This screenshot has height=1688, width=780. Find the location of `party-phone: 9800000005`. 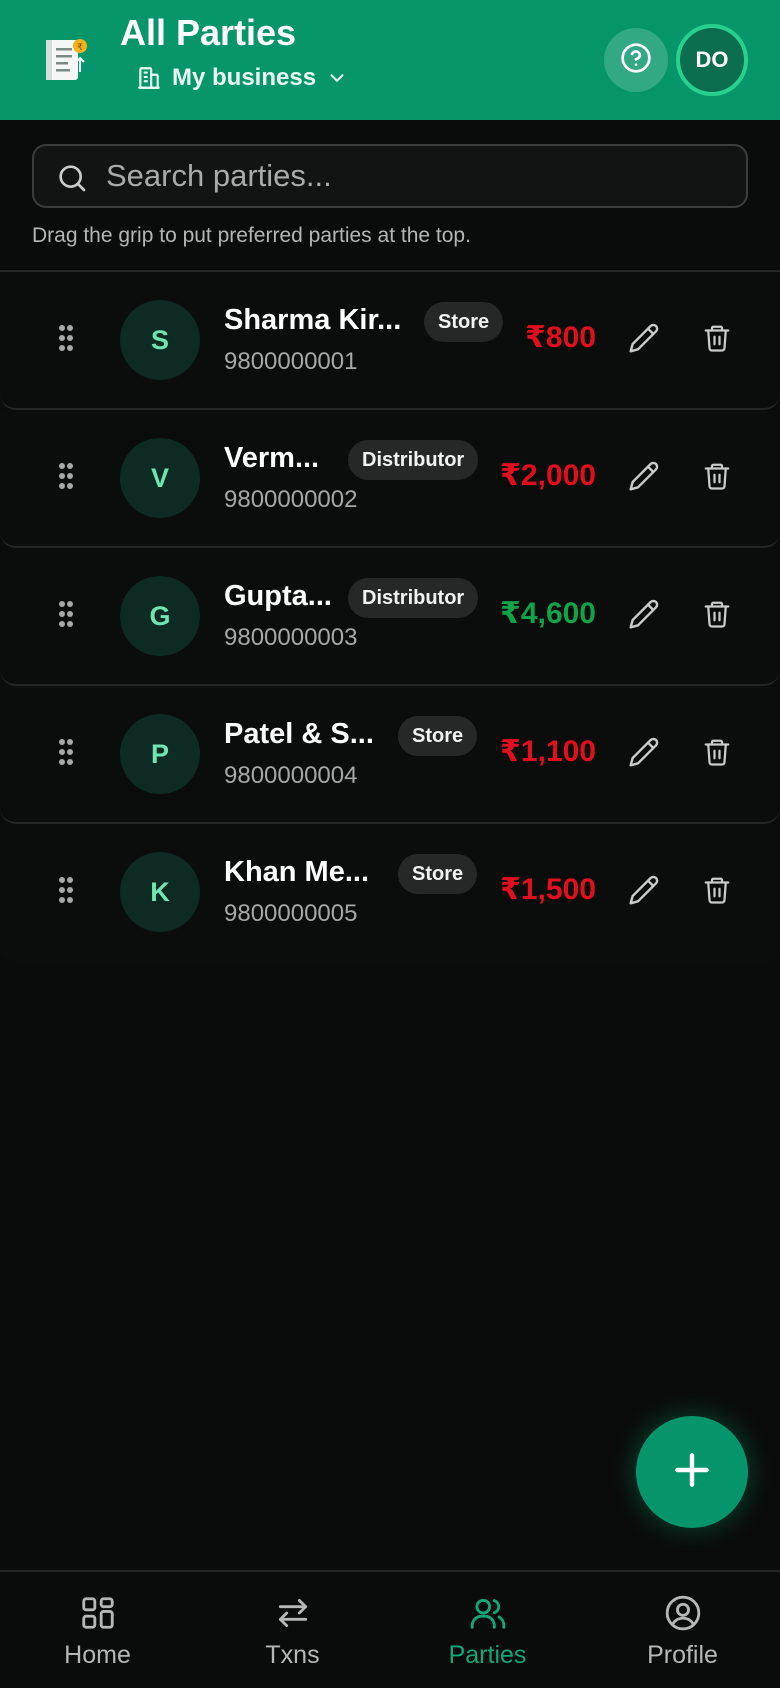

party-phone: 9800000005 is located at coordinates (291, 913).